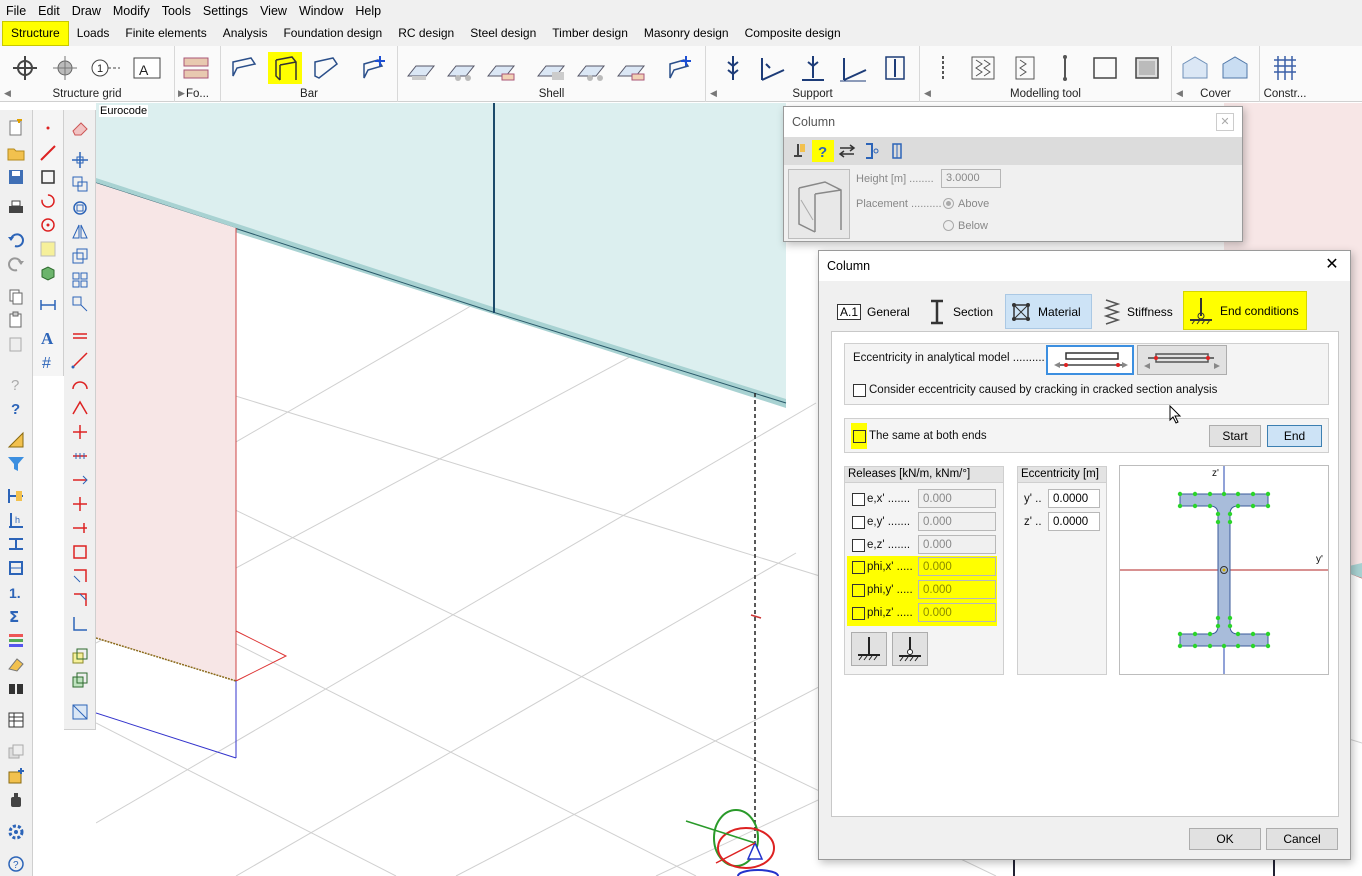 The height and width of the screenshot is (876, 1362). Describe the element at coordinates (285, 68) in the screenshot. I see `column-icon` at that location.